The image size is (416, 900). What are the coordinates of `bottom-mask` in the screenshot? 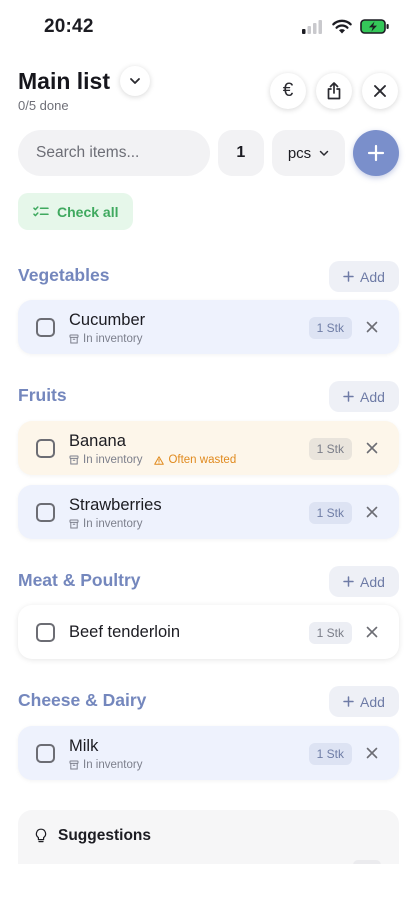 It's located at (208, 882).